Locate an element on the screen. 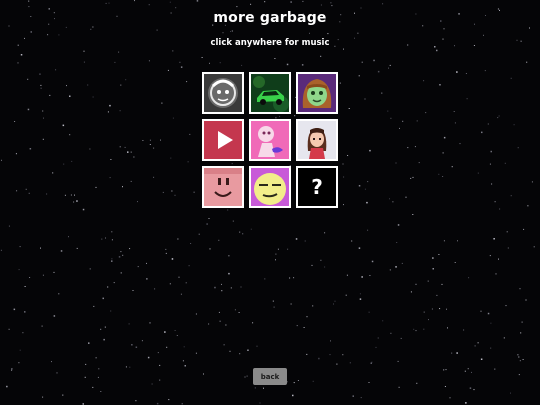 This screenshot has width=540, height=405. pixel-girl-portrait-icon is located at coordinates (317, 140).